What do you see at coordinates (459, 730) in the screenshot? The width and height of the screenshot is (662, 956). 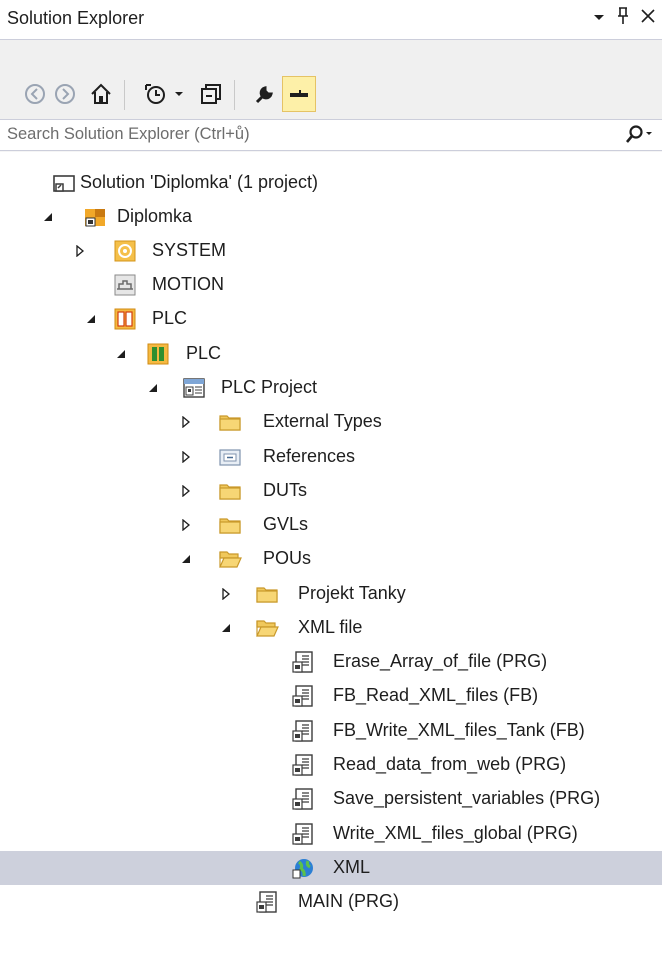 I see `tree-item-label: FB_Write_XML_files_Tank (FB)` at bounding box center [459, 730].